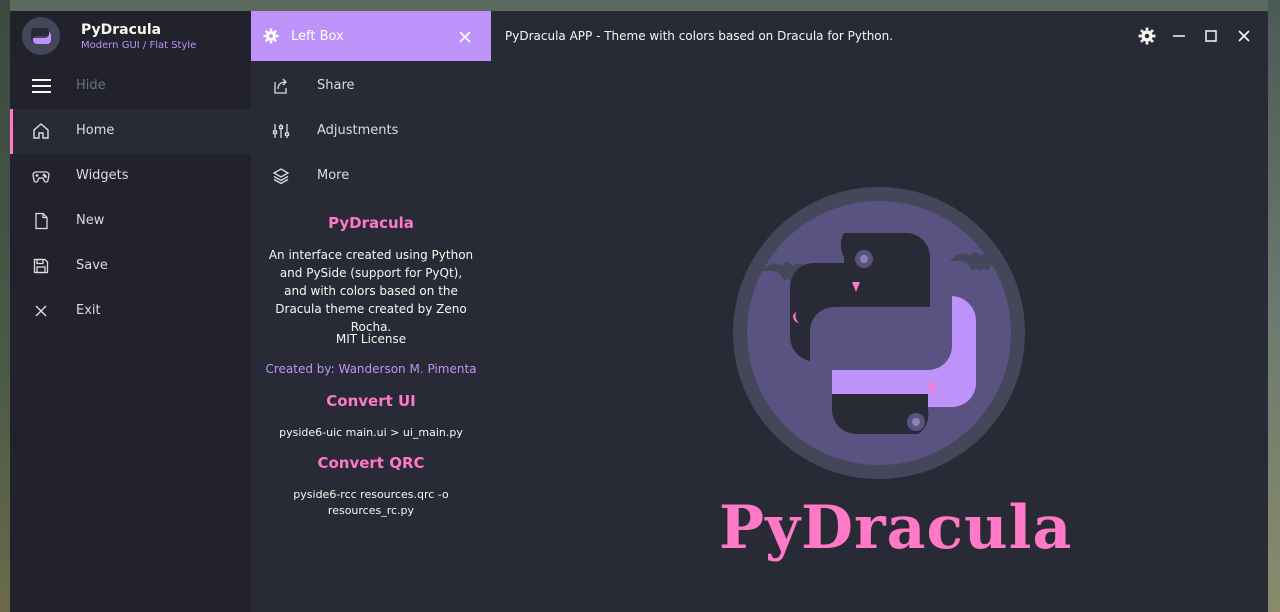  Describe the element at coordinates (317, 36) in the screenshot. I see `left-box-title: Left Box` at that location.